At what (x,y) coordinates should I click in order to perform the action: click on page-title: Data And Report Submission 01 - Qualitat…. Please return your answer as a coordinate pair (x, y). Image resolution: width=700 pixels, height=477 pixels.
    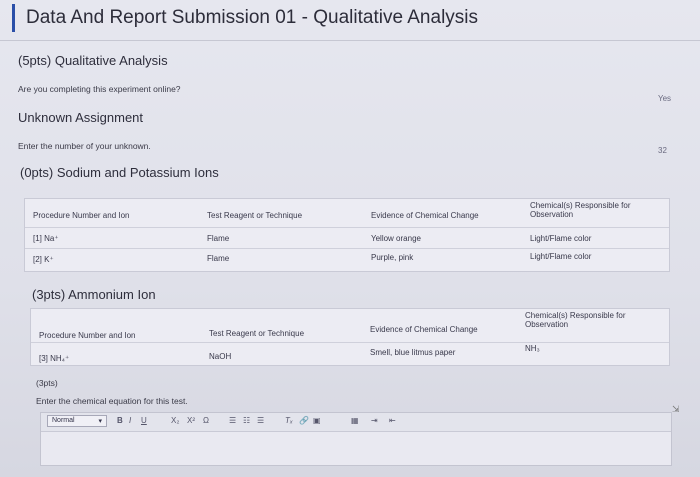
    Looking at the image, I should click on (252, 17).